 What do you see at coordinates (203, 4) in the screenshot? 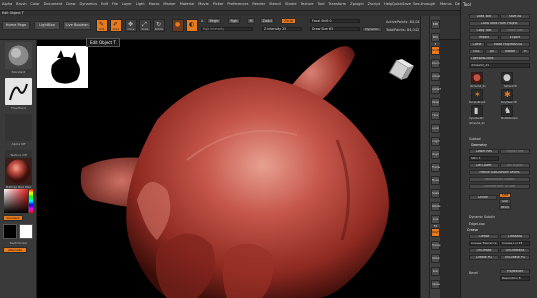
I see `menu-item-movie: Movie` at bounding box center [203, 4].